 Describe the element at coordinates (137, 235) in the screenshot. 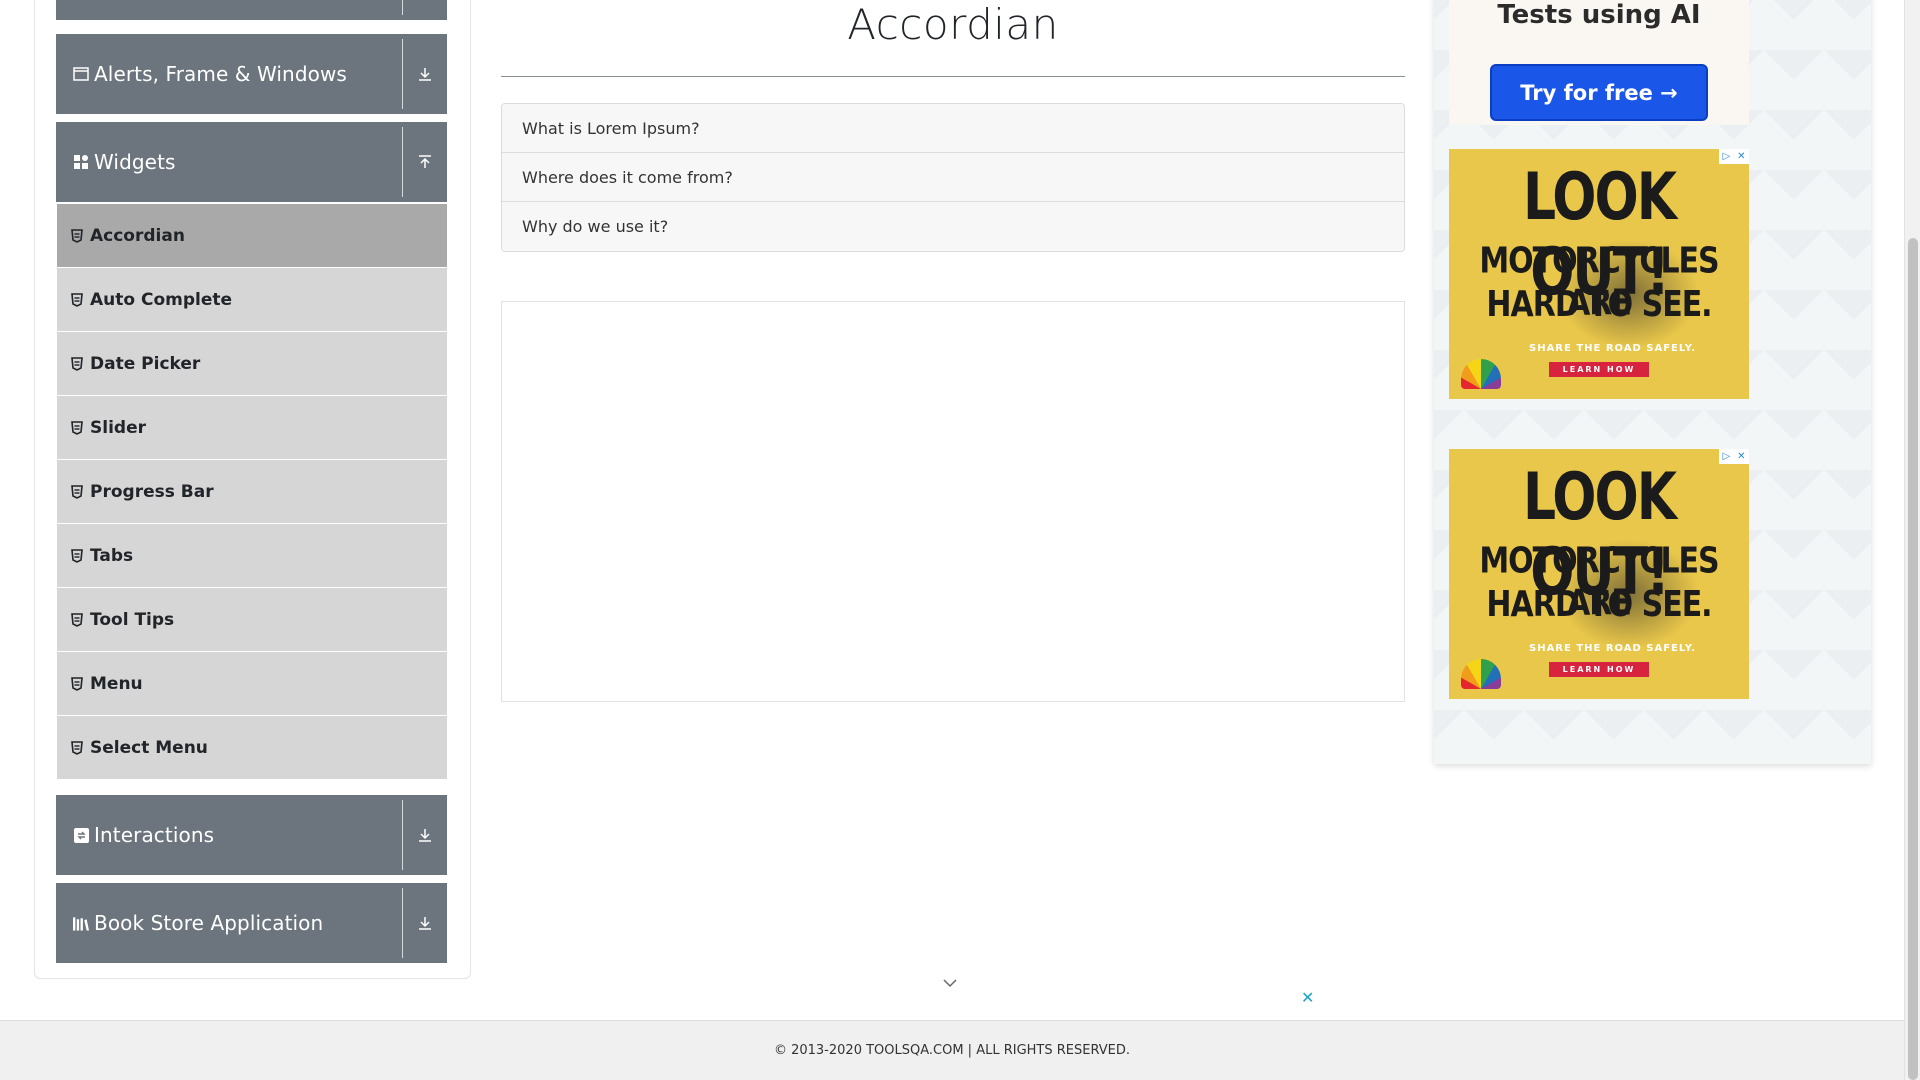

I see `menu-item-label: Accordian` at that location.